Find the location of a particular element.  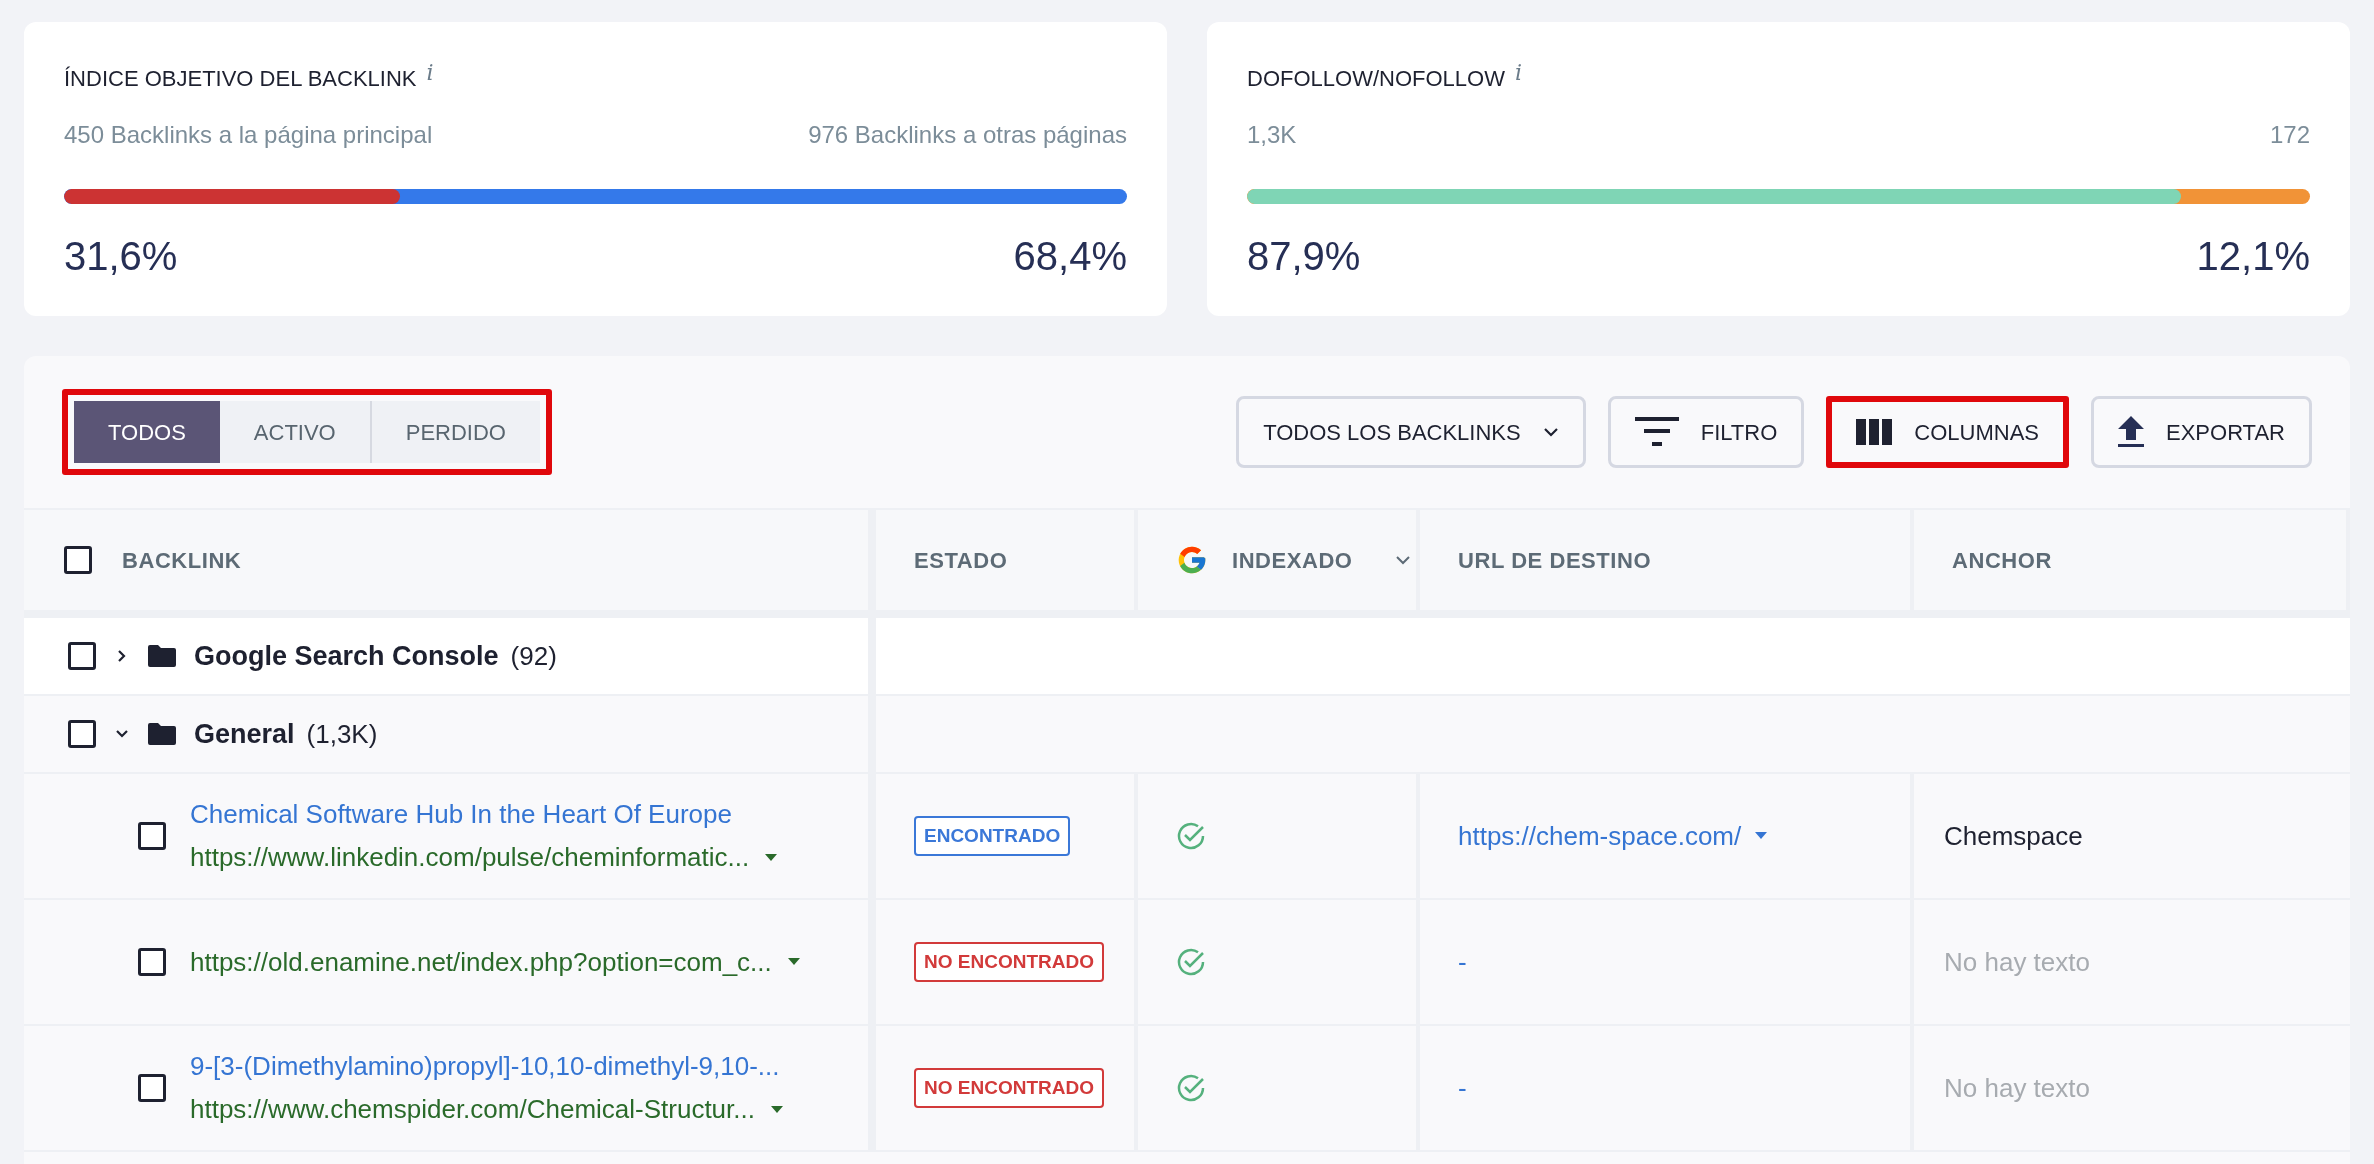

card-title: ÍNDICE OBJETIVO DEL BACKLINK is located at coordinates (240, 79).